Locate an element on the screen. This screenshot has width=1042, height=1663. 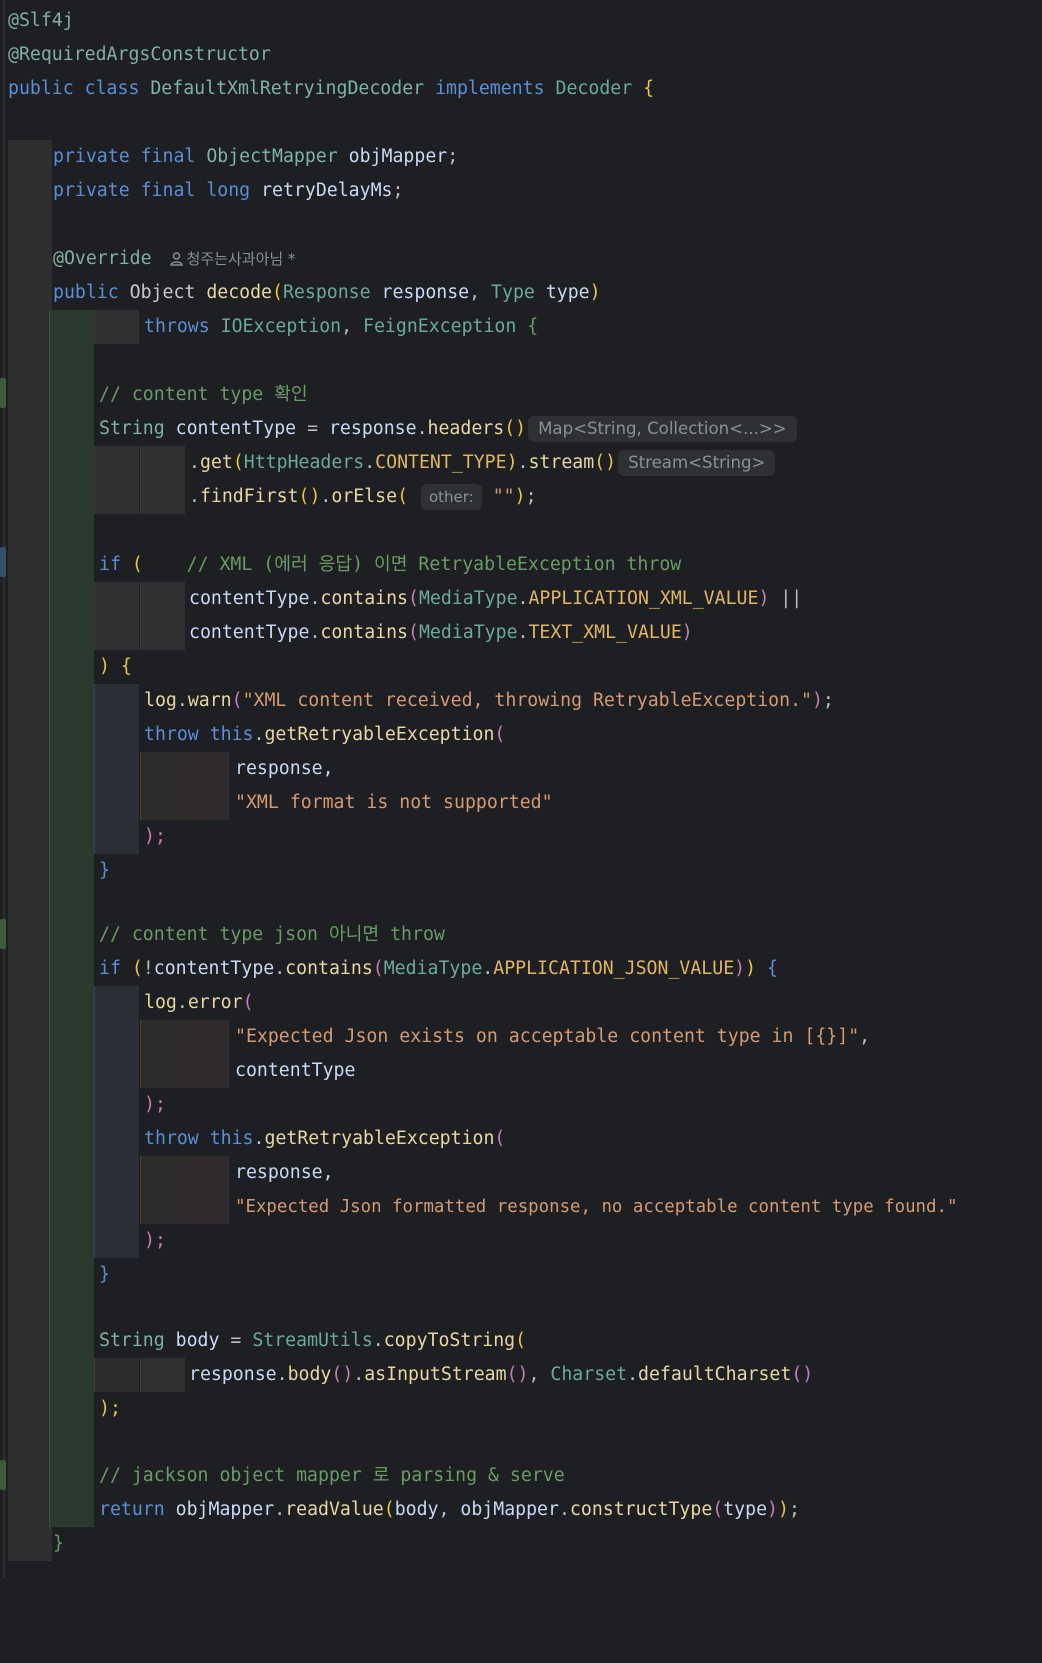
method-name: error is located at coordinates (215, 1002).